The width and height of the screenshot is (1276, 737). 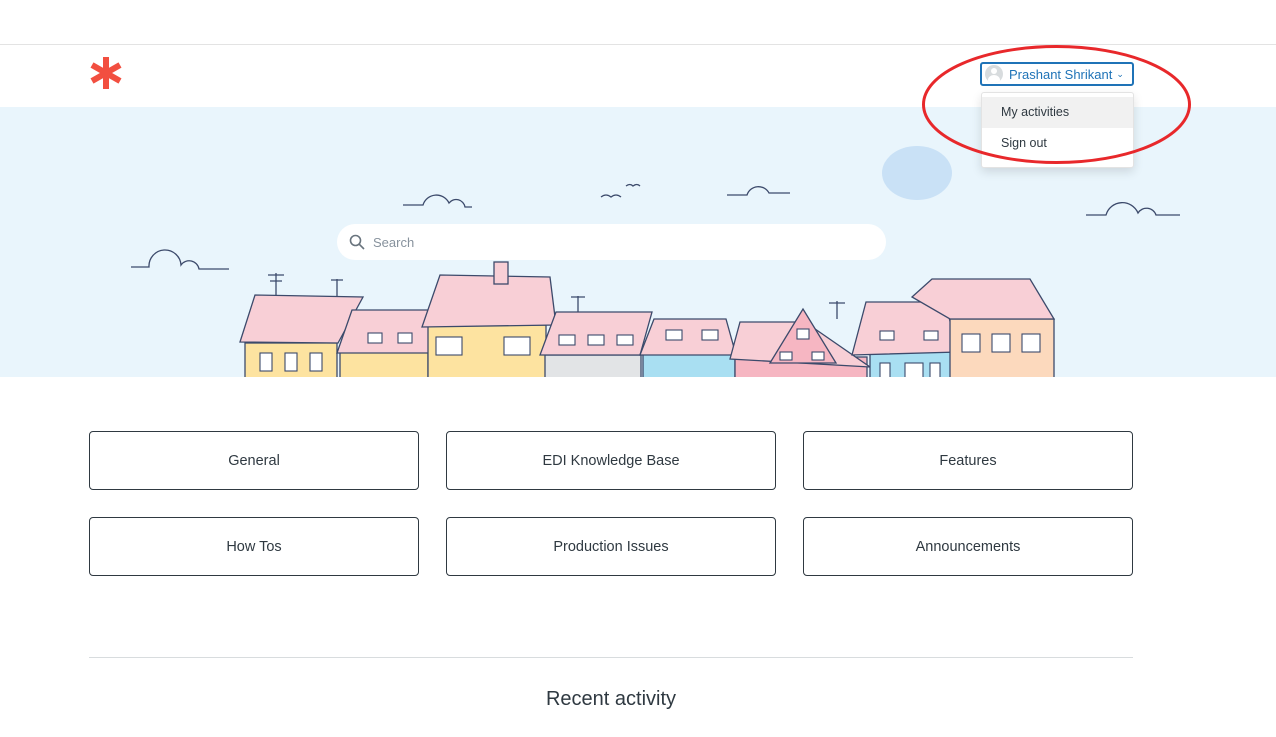 What do you see at coordinates (1057, 112) in the screenshot?
I see `menu-item-my-activities: My activities` at bounding box center [1057, 112].